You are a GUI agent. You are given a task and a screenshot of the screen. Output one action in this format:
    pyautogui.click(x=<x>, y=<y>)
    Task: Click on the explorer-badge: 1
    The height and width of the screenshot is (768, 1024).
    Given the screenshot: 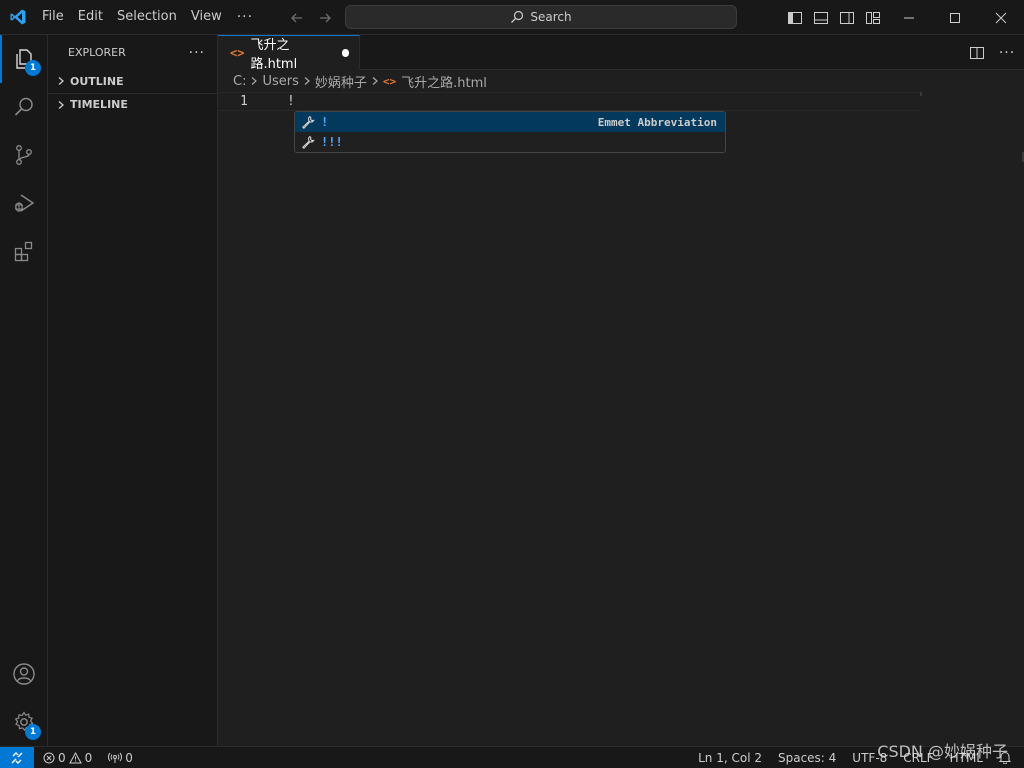 What is the action you would take?
    pyautogui.click(x=33, y=68)
    